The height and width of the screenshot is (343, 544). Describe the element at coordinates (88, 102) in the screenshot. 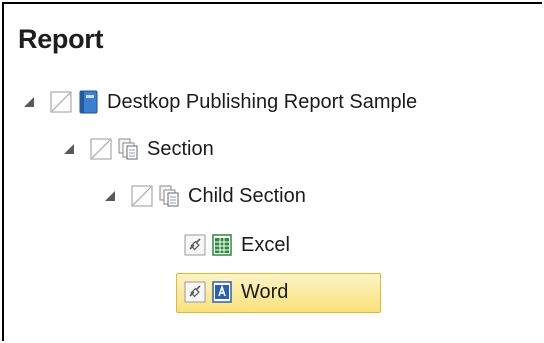

I see `report-book-icon` at that location.